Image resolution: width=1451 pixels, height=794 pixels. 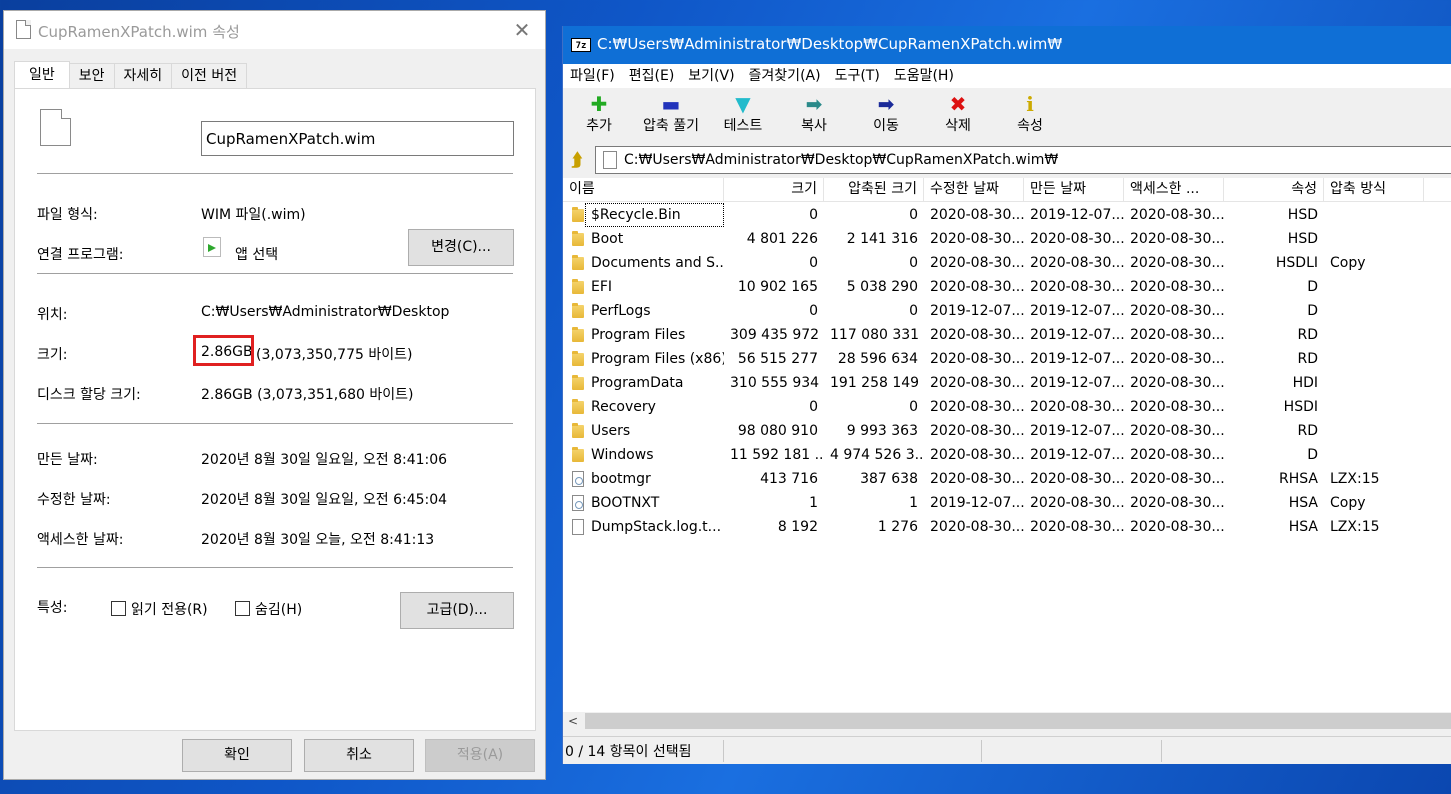 What do you see at coordinates (886, 117) in the screenshot?
I see `move-button: ➡ 이동` at bounding box center [886, 117].